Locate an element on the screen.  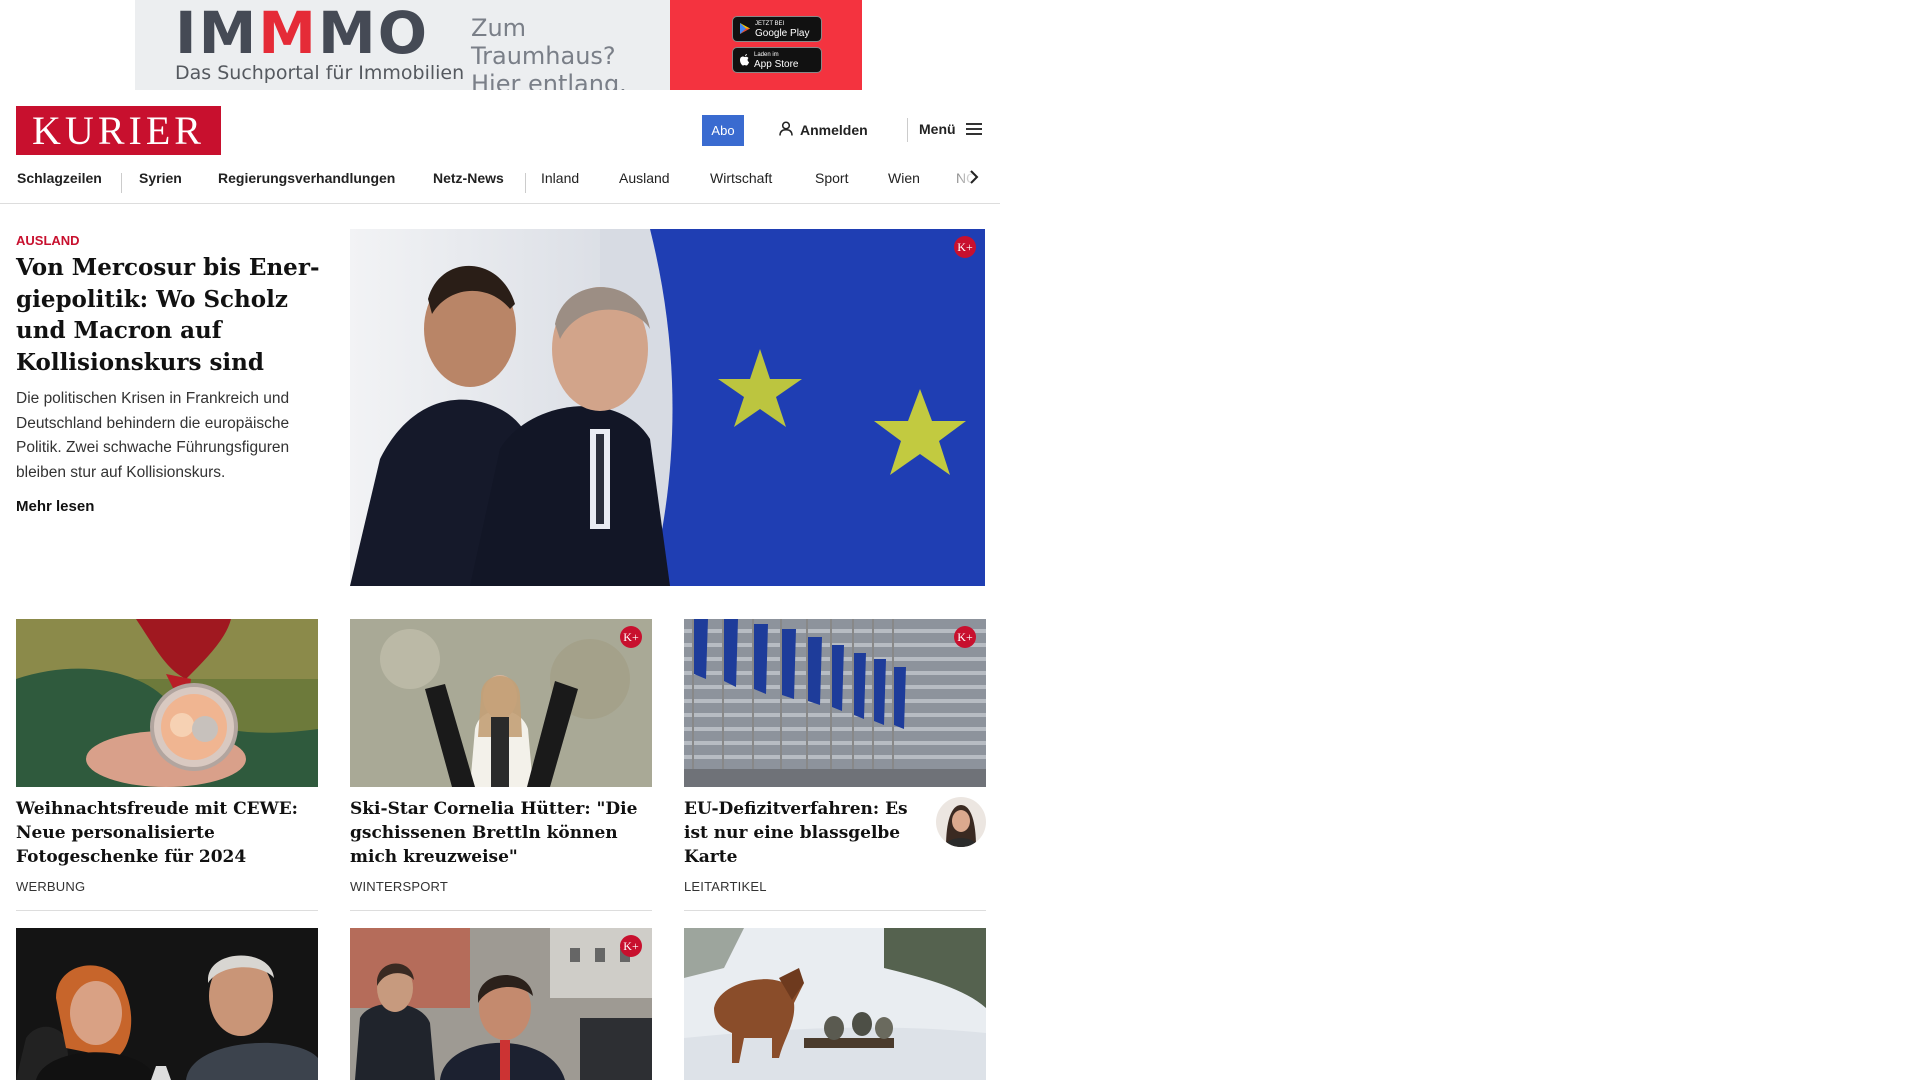
ad-tagline: Das Suchportal für Immobilien is located at coordinates (320, 73).